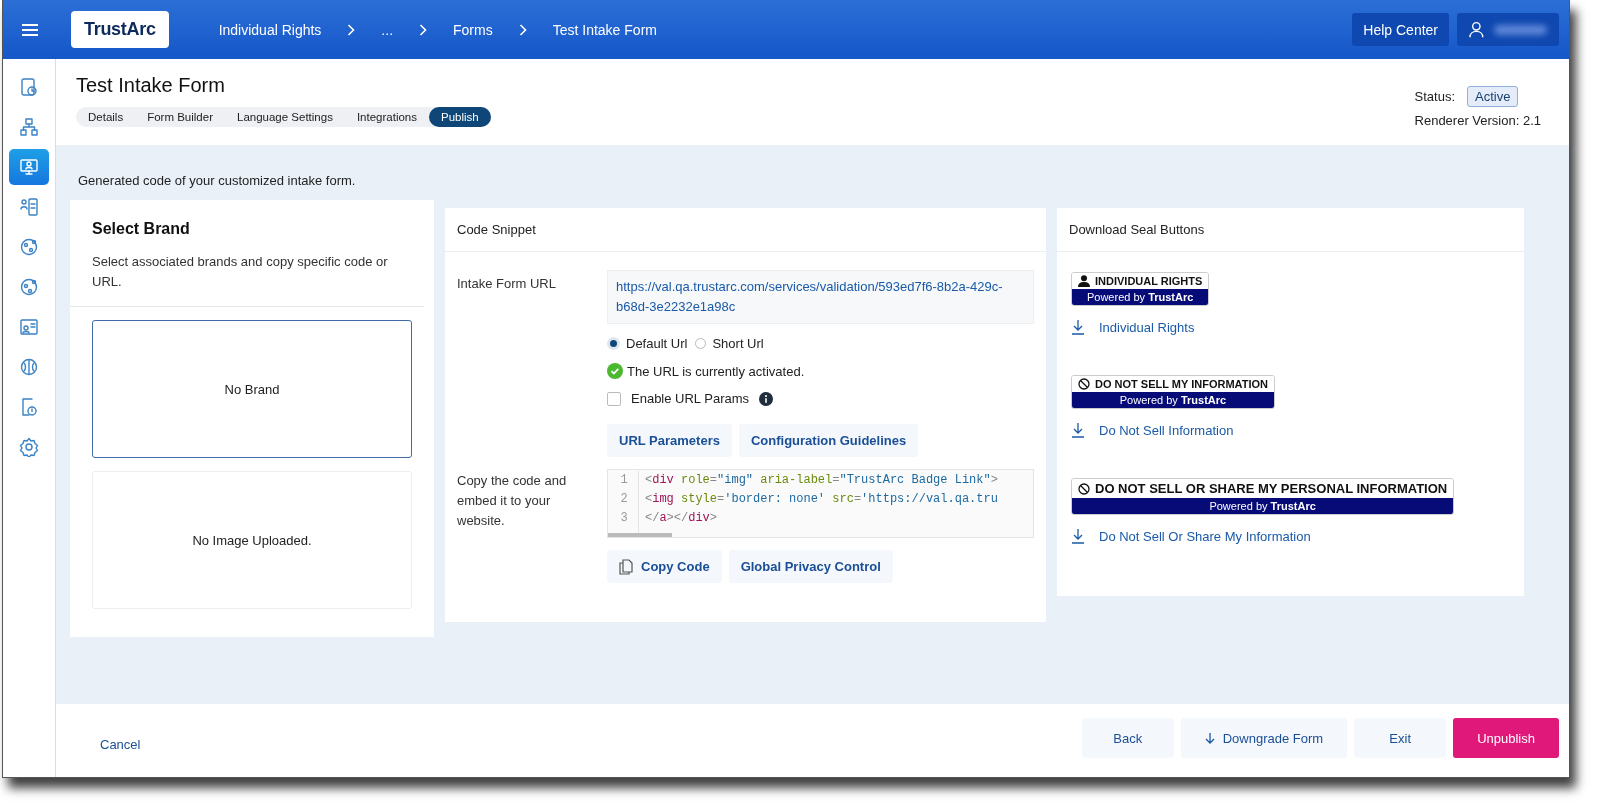 This screenshot has height=806, width=1600. Describe the element at coordinates (1264, 738) in the screenshot. I see `footer-button: Downgrade Form` at that location.